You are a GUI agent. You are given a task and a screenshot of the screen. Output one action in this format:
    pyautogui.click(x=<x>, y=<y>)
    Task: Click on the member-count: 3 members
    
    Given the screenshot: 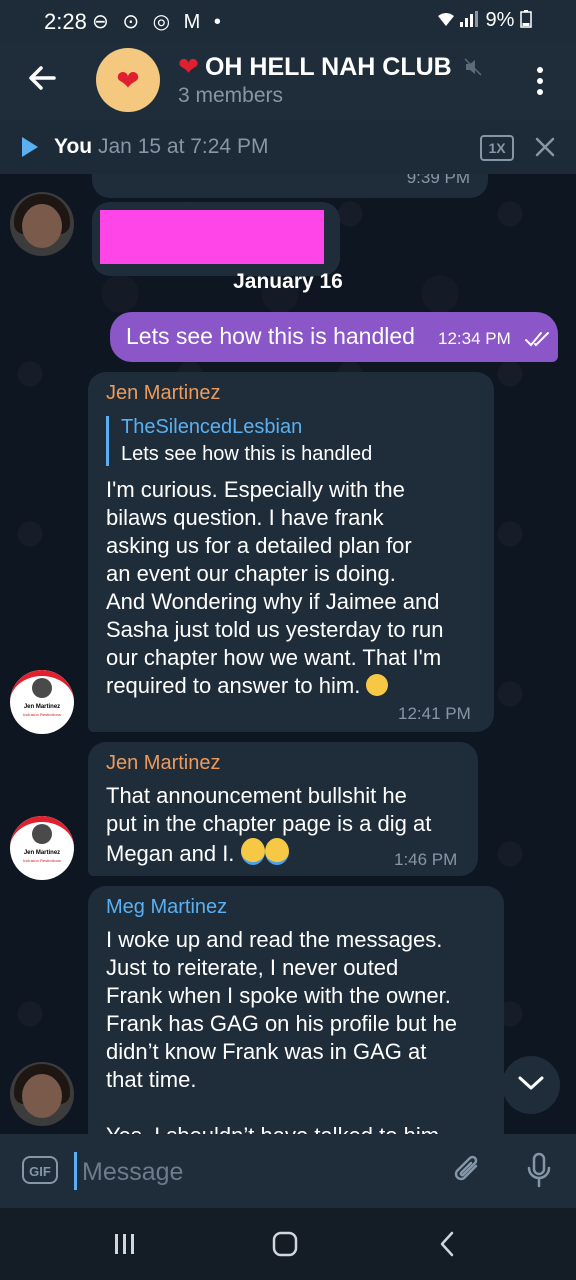 What is the action you would take?
    pyautogui.click(x=231, y=95)
    